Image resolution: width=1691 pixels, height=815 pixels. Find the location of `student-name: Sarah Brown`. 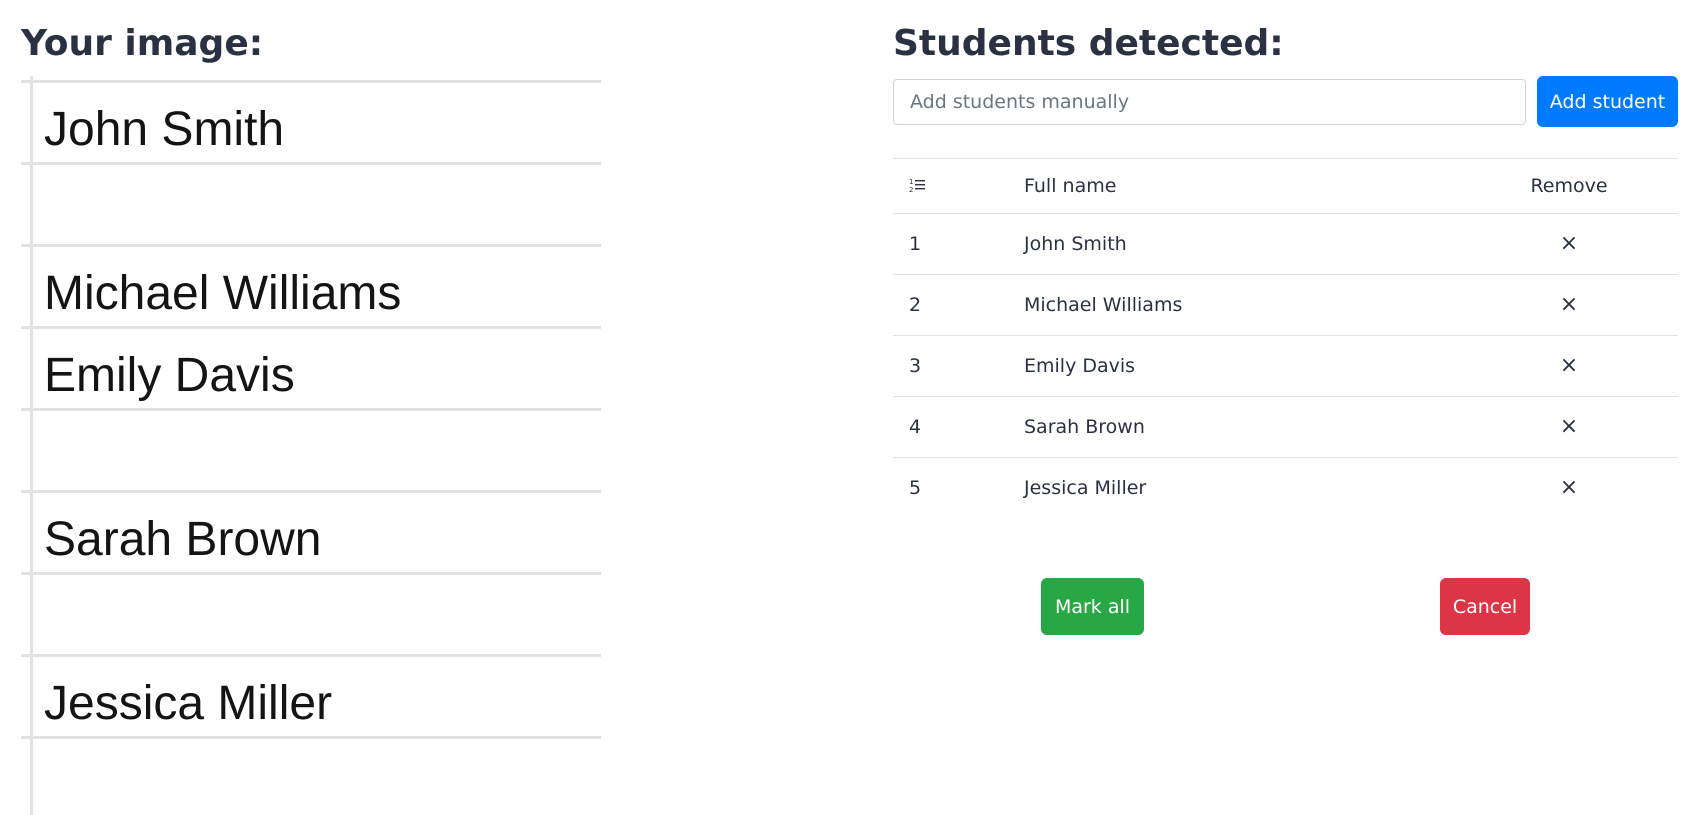

student-name: Sarah Brown is located at coordinates (1234, 427).